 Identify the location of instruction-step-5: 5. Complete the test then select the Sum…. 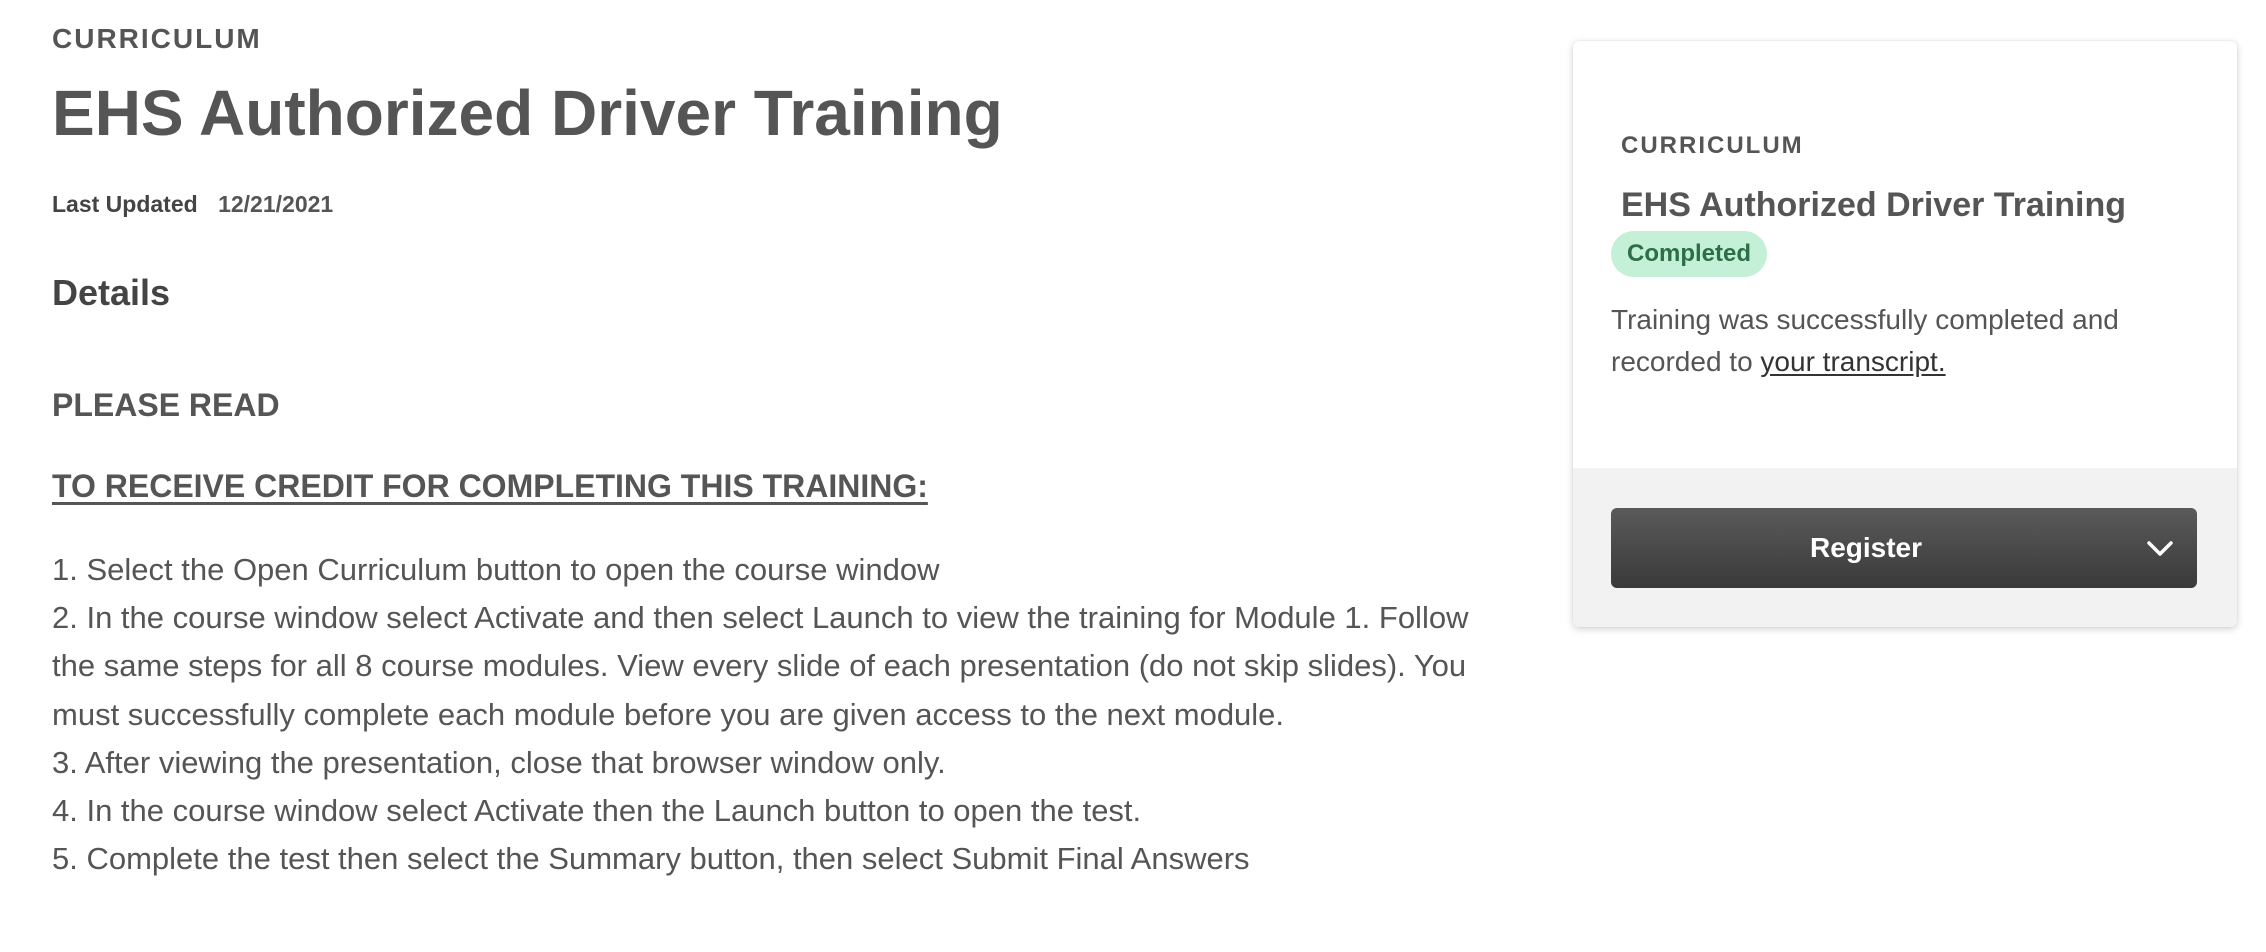
(651, 859).